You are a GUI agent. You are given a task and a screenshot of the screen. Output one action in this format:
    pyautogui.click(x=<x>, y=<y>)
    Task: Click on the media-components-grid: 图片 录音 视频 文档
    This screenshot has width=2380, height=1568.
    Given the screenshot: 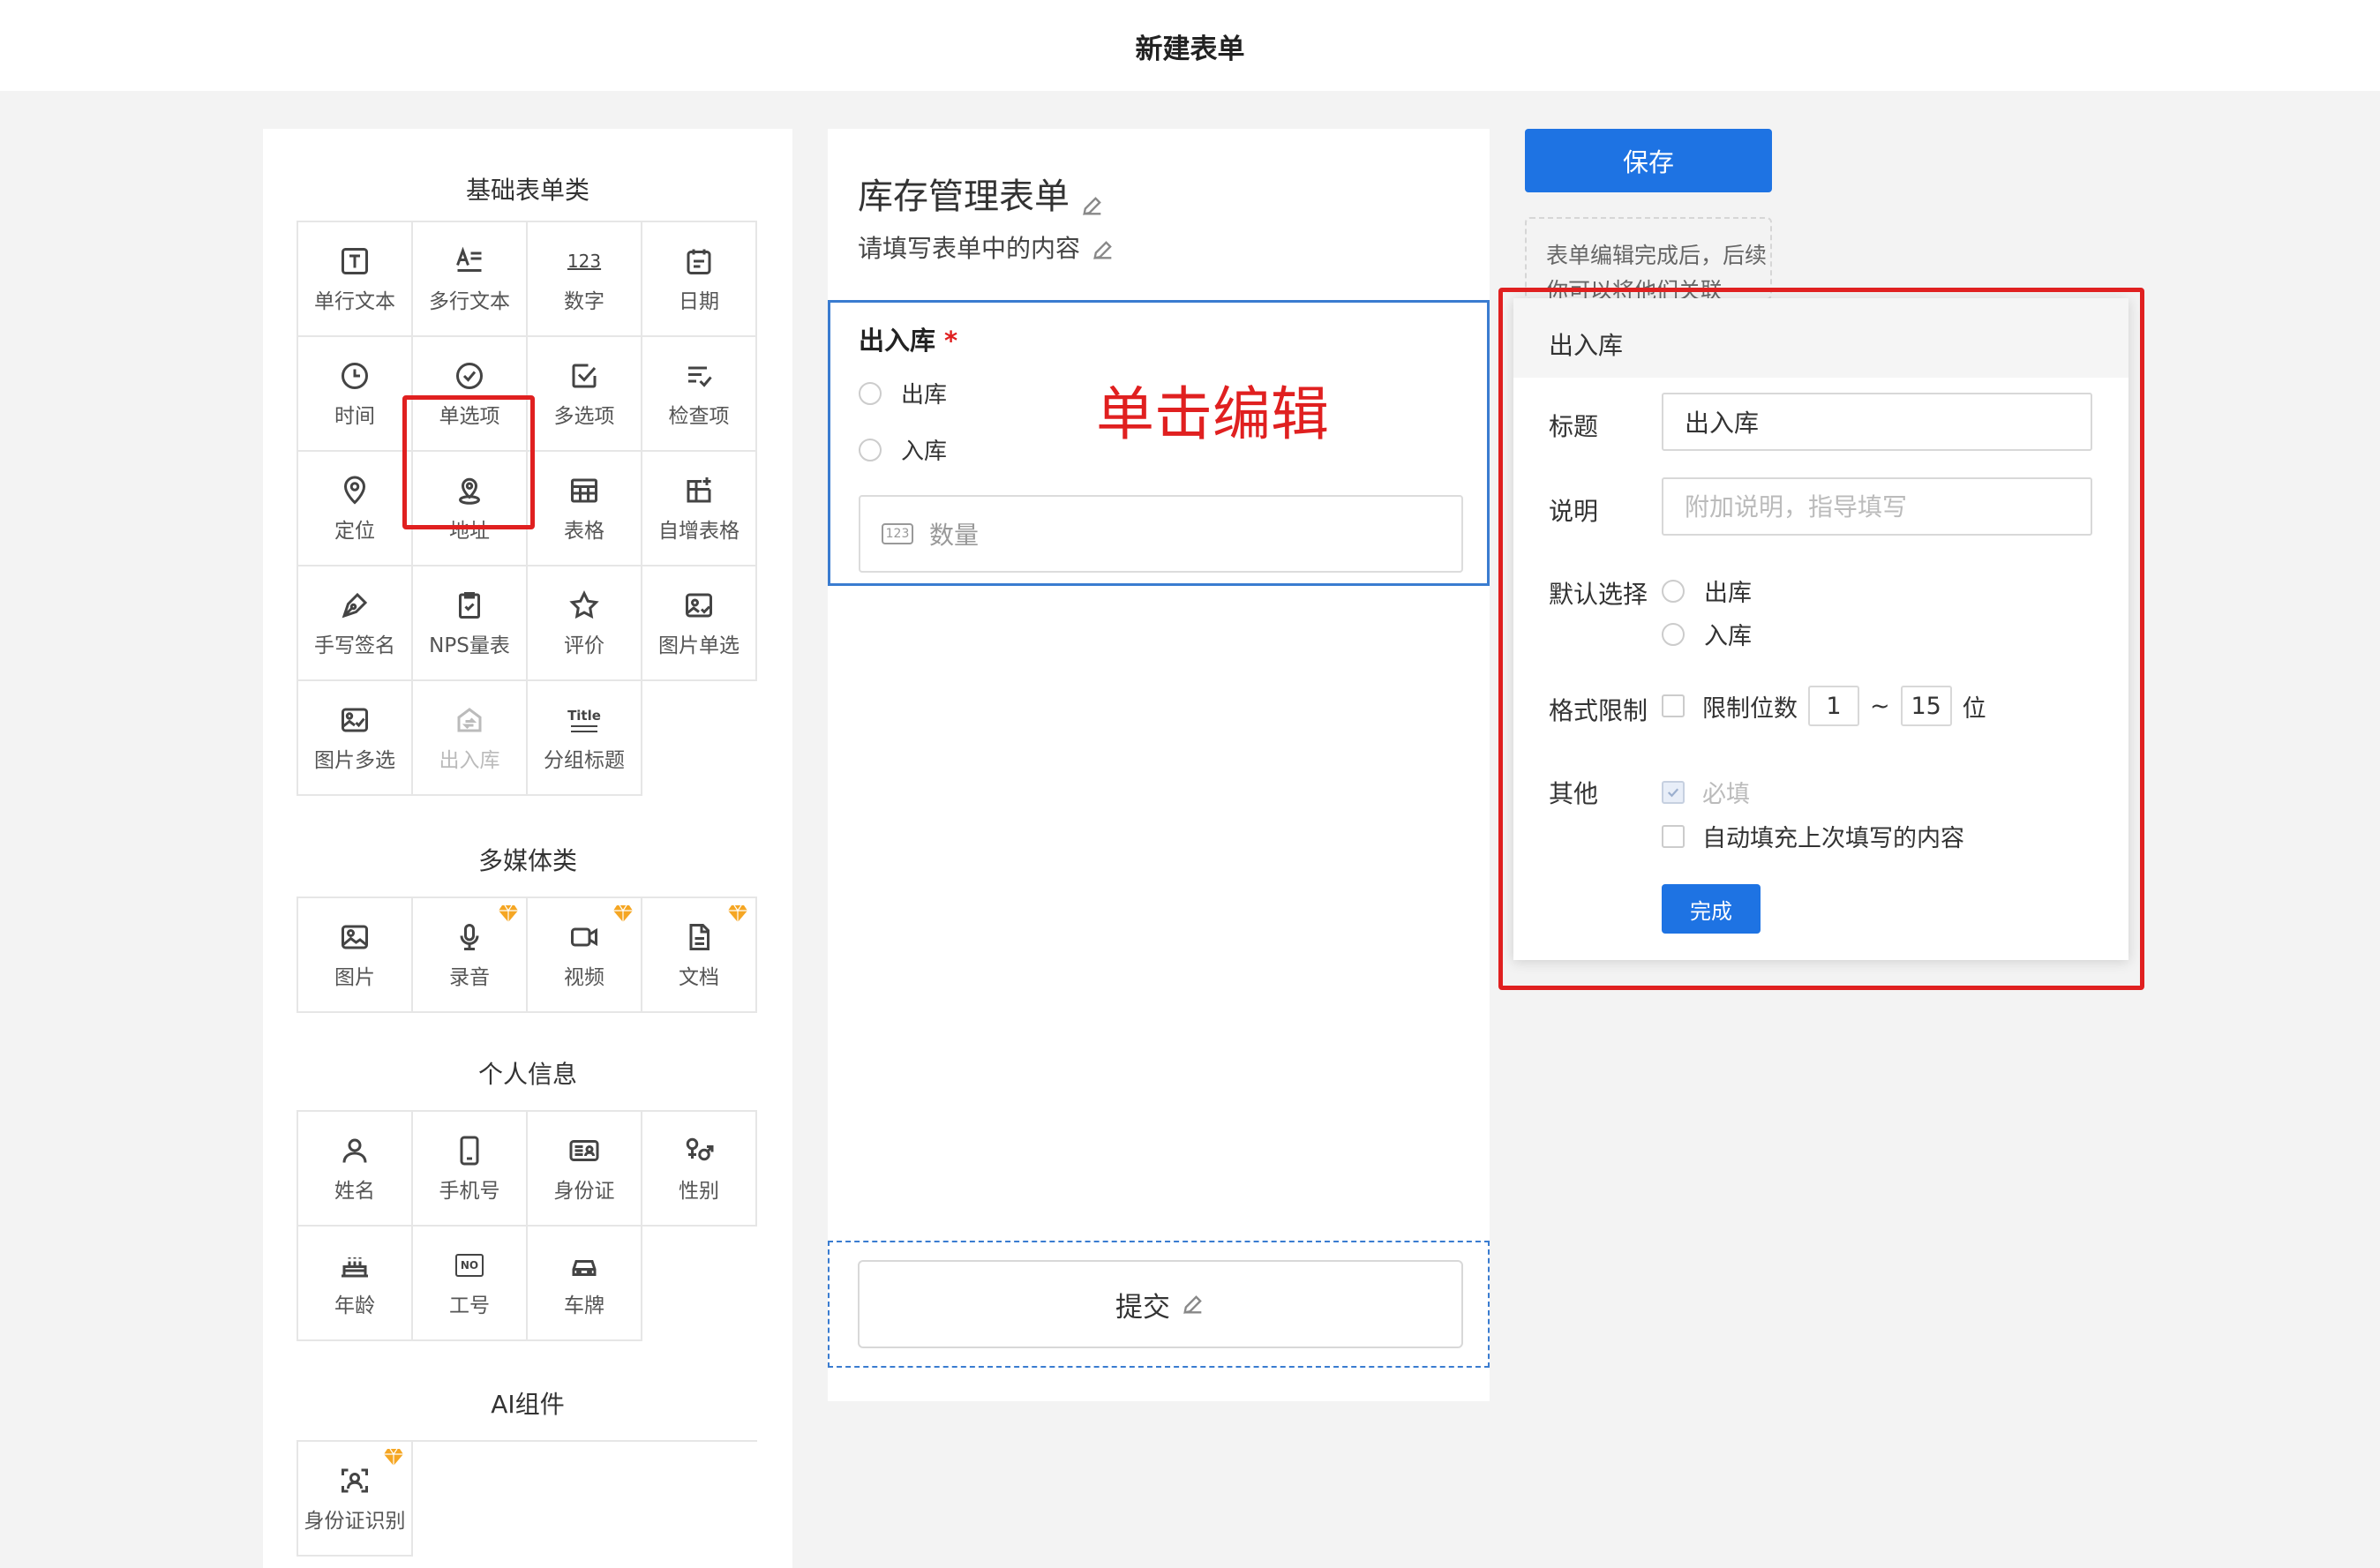 What is the action you would take?
    pyautogui.click(x=527, y=955)
    